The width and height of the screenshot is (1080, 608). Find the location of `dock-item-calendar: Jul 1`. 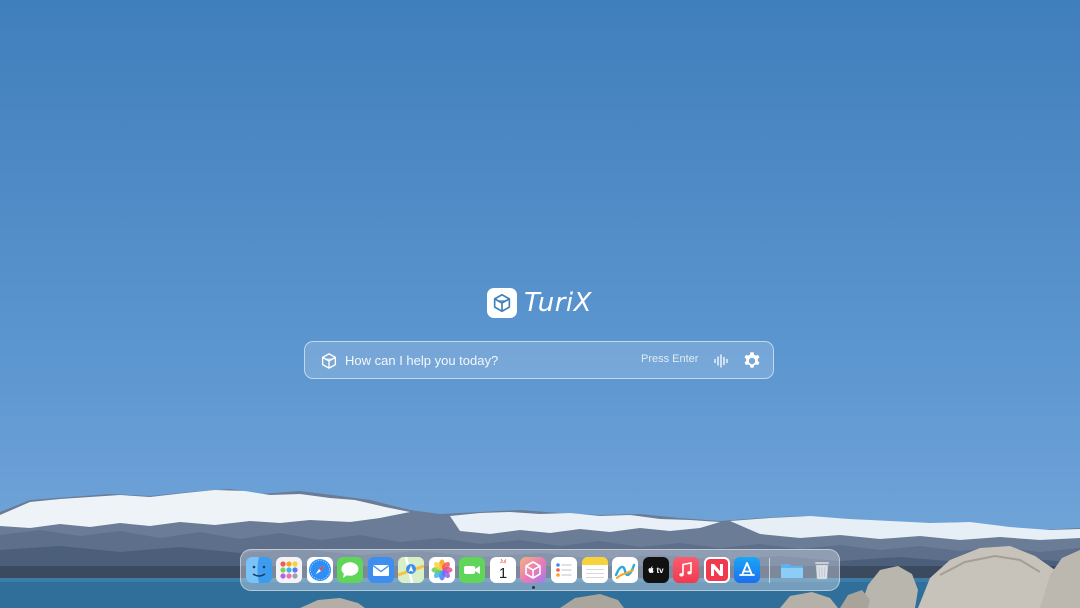

dock-item-calendar: Jul 1 is located at coordinates (503, 570).